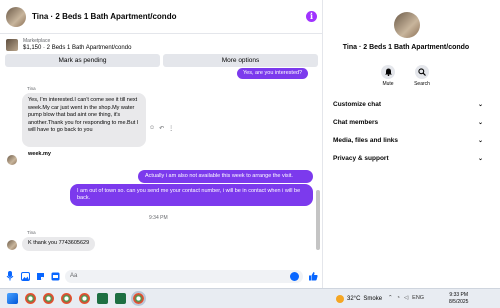  Describe the element at coordinates (76, 298) in the screenshot. I see `taskbar-apps` at that location.